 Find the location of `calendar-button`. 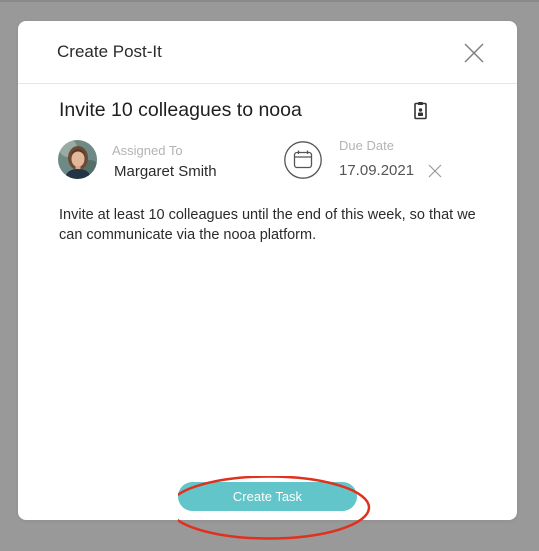

calendar-button is located at coordinates (303, 160).